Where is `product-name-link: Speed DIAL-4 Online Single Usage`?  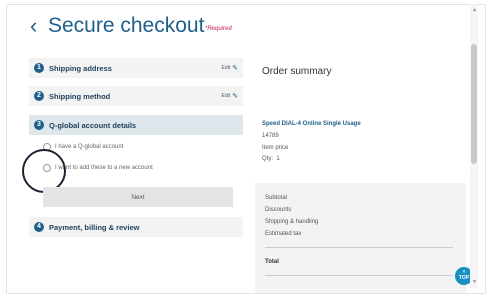 product-name-link: Speed DIAL-4 Online Single Usage is located at coordinates (311, 124).